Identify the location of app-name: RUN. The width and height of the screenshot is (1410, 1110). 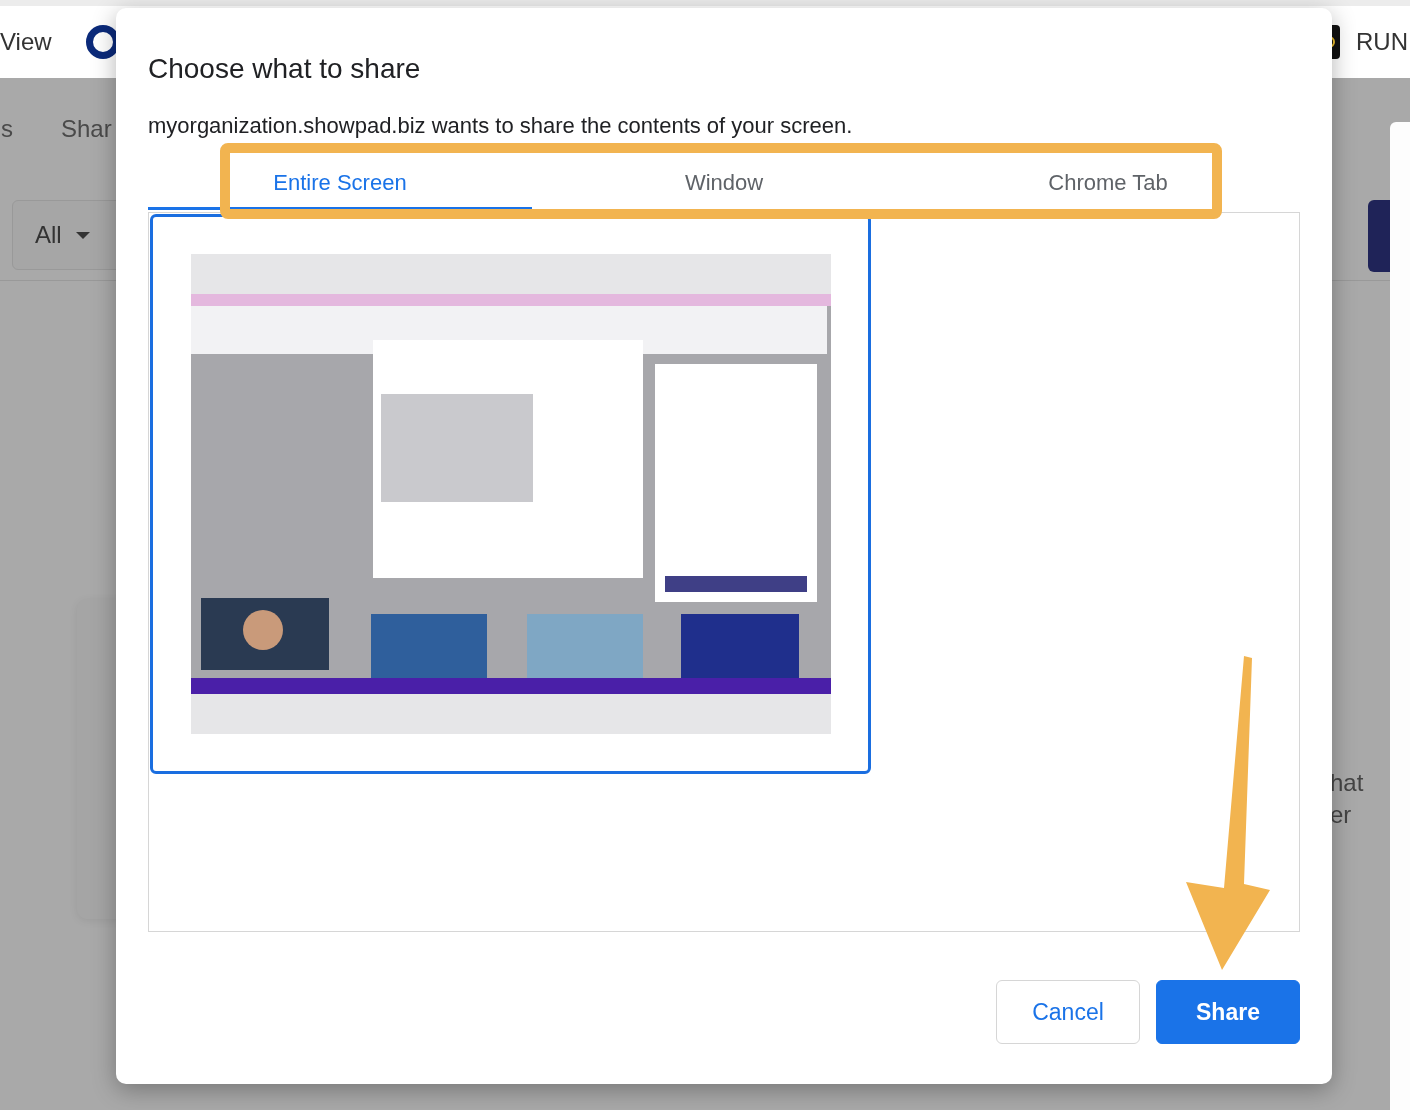
(1382, 42).